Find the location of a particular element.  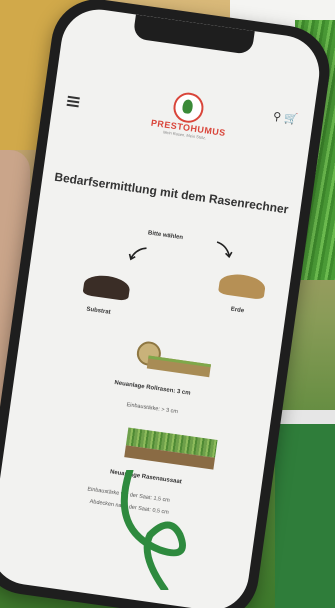

erde-option-label: Erde is located at coordinates (237, 311).